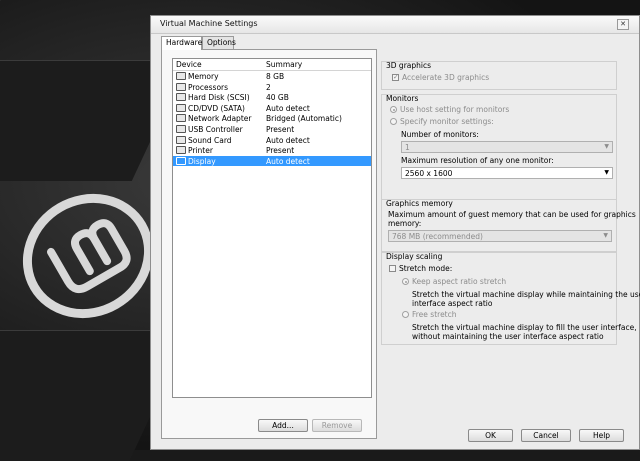 The width and height of the screenshot is (640, 461). I want to click on device-row: Display Auto detect, so click(272, 161).